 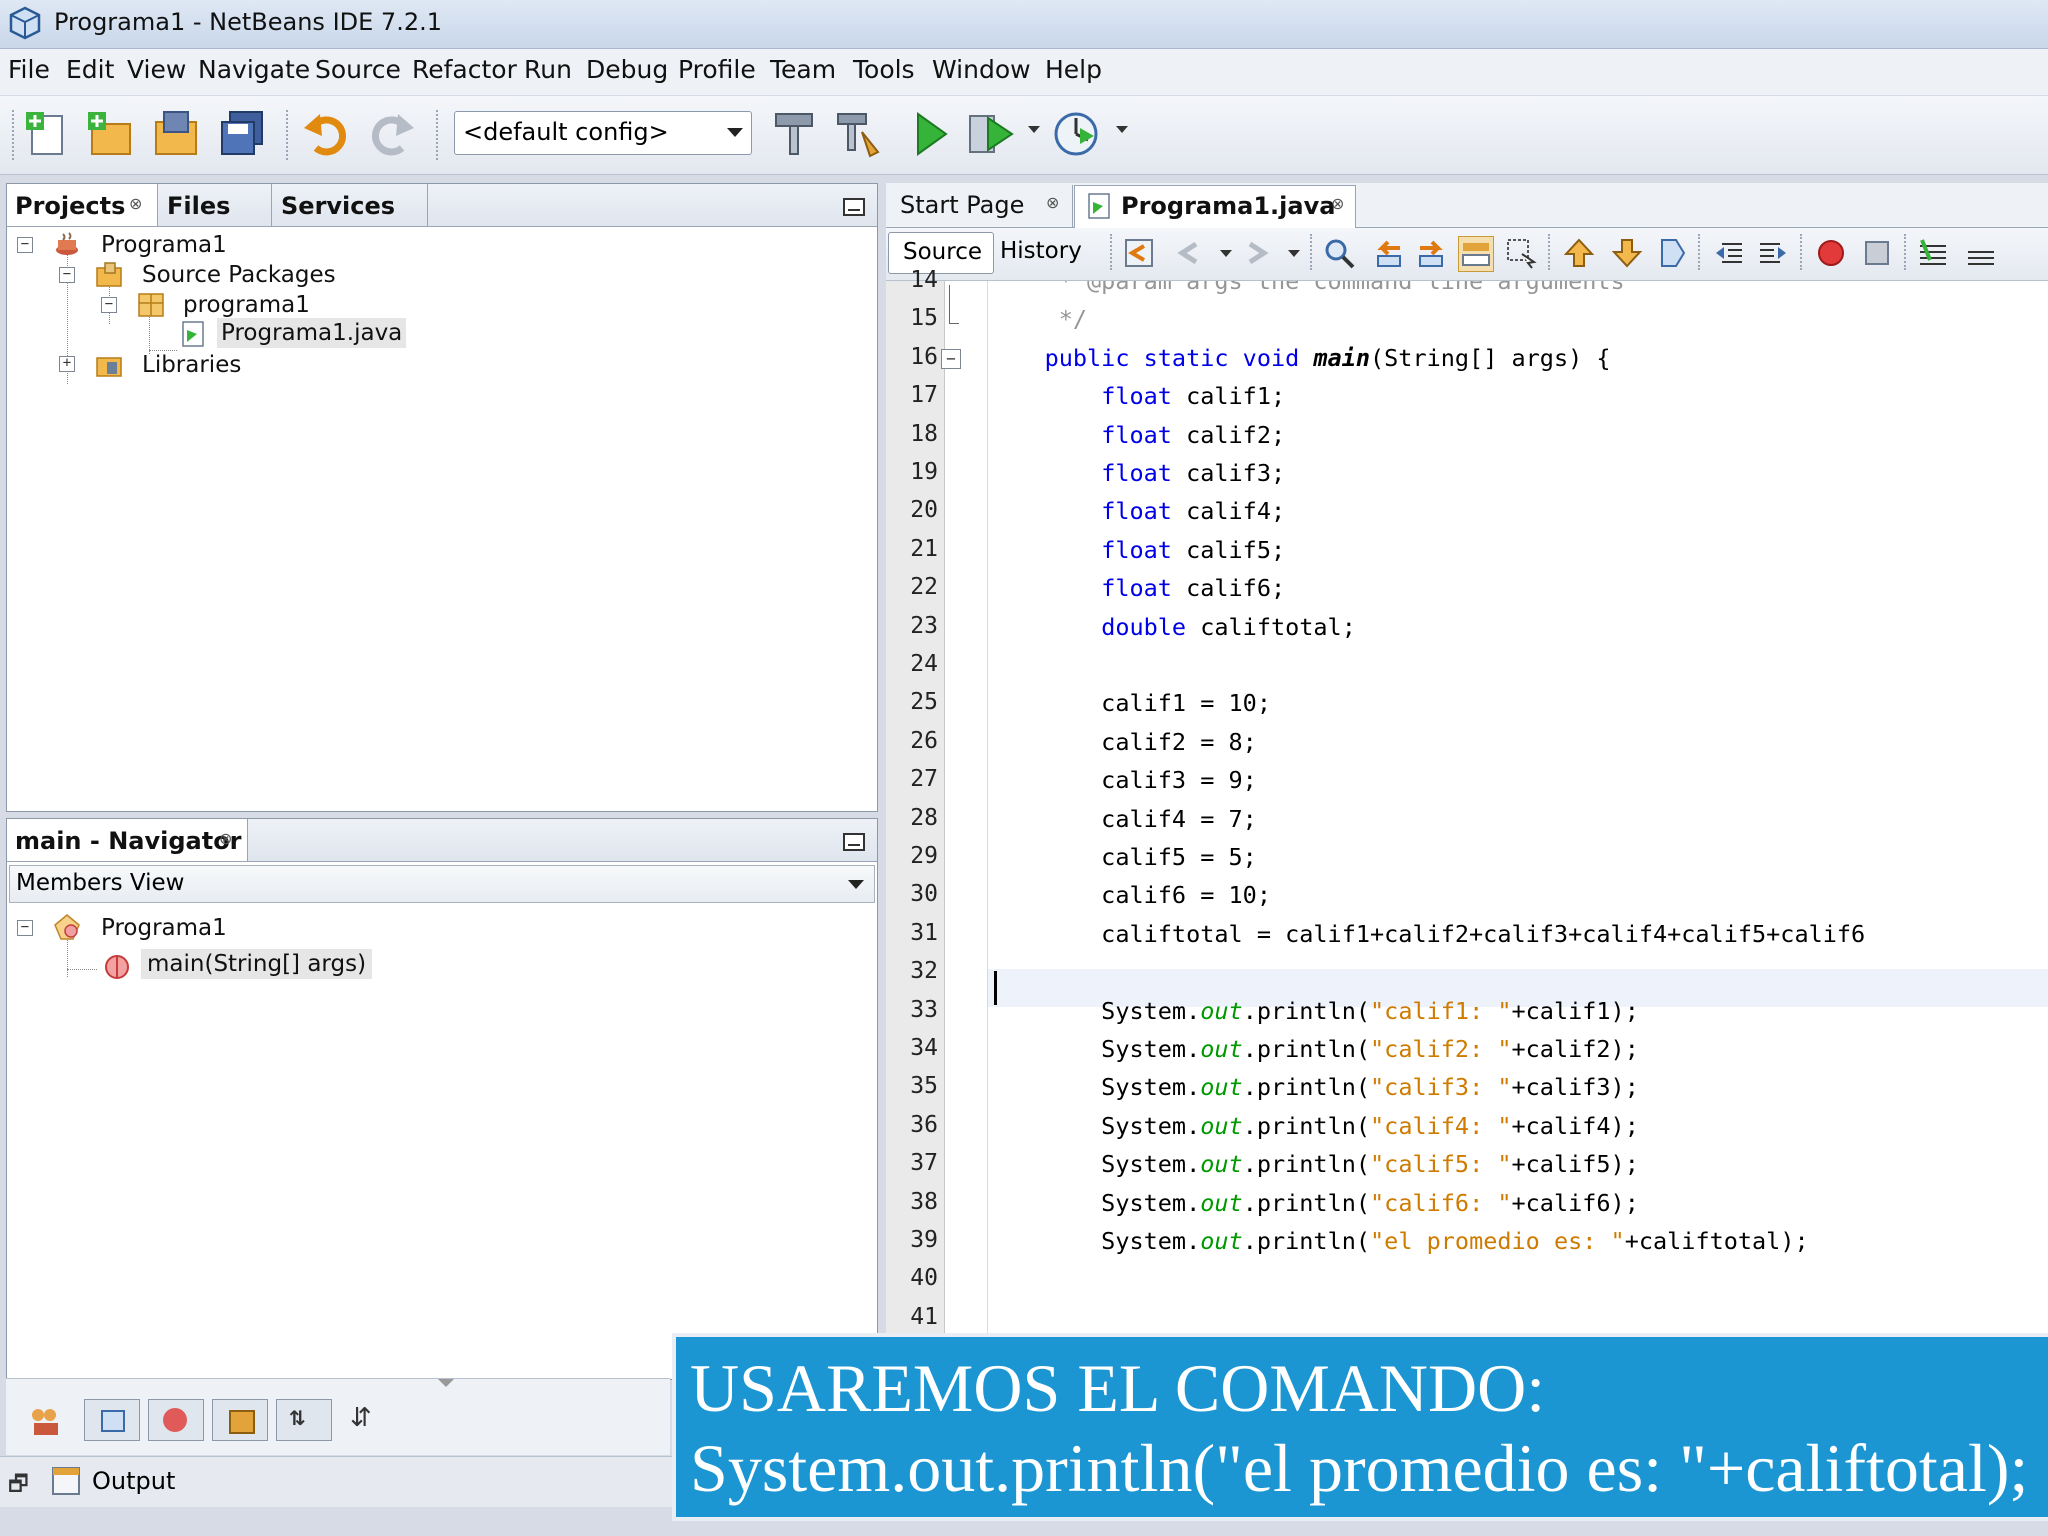 What do you see at coordinates (361, 1418) in the screenshot?
I see `sort-source-icon: ⇵` at bounding box center [361, 1418].